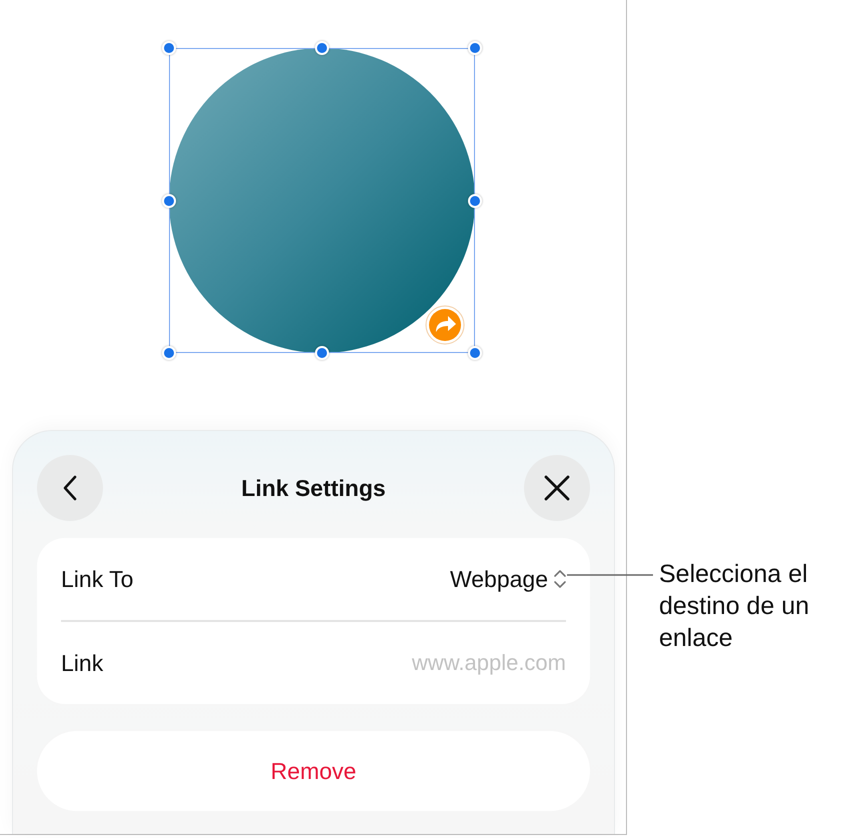  Describe the element at coordinates (97, 579) in the screenshot. I see `row-label: Link To` at that location.